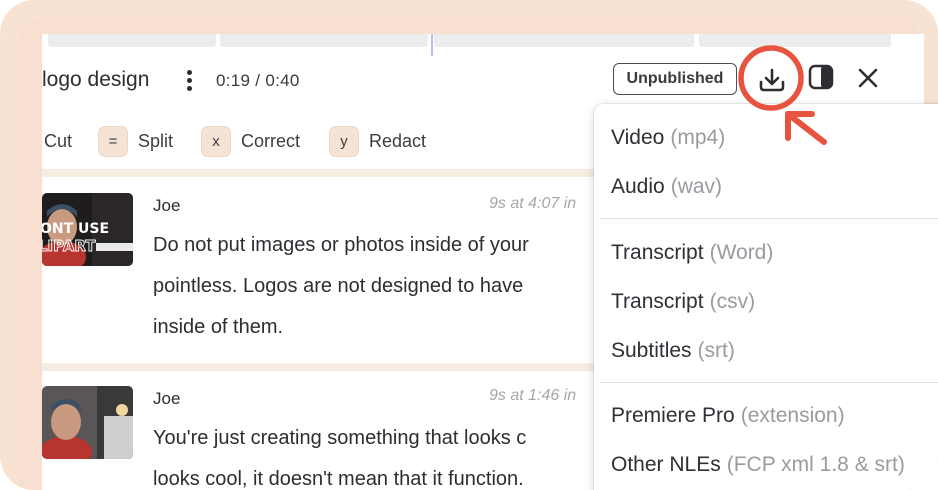 This screenshot has width=938, height=490. I want to click on video-thumbnail: ONT USE LIPART, so click(87, 229).